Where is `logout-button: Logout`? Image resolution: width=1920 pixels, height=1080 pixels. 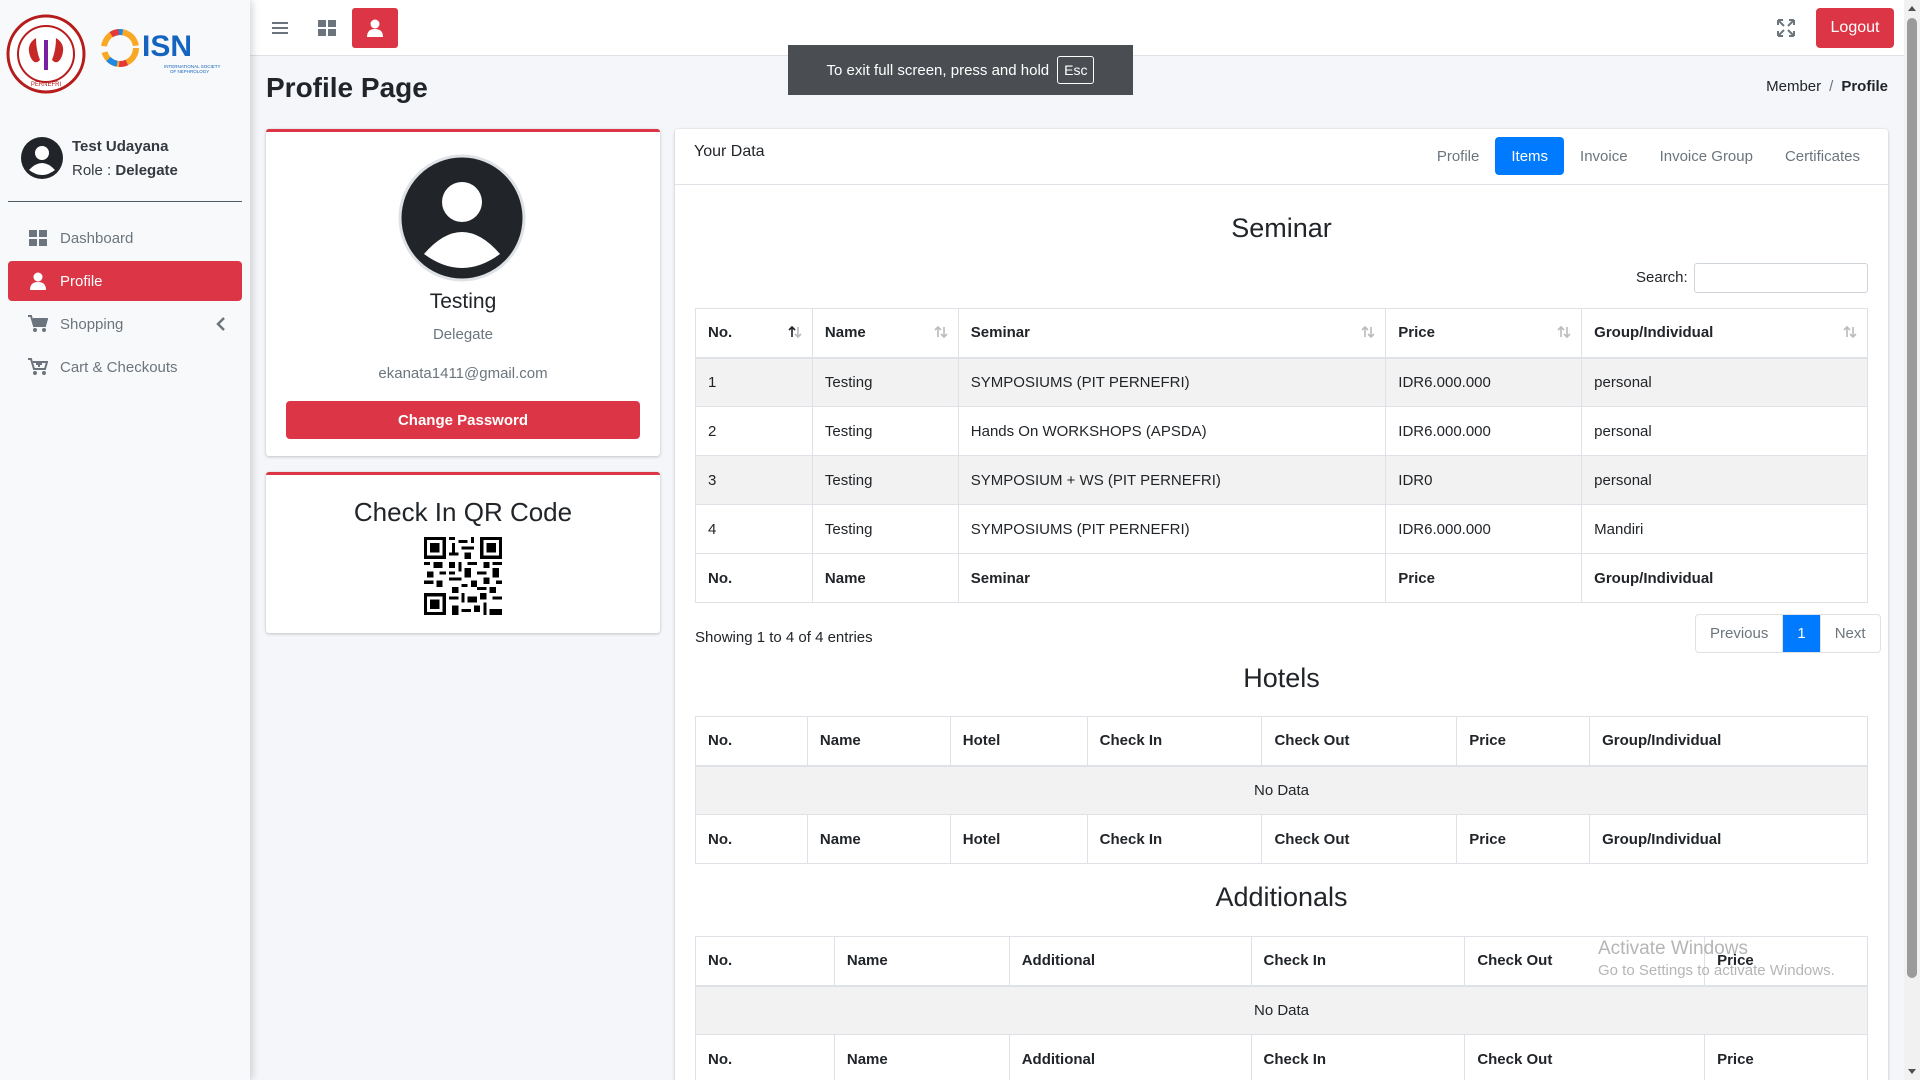
logout-button: Logout is located at coordinates (1855, 28).